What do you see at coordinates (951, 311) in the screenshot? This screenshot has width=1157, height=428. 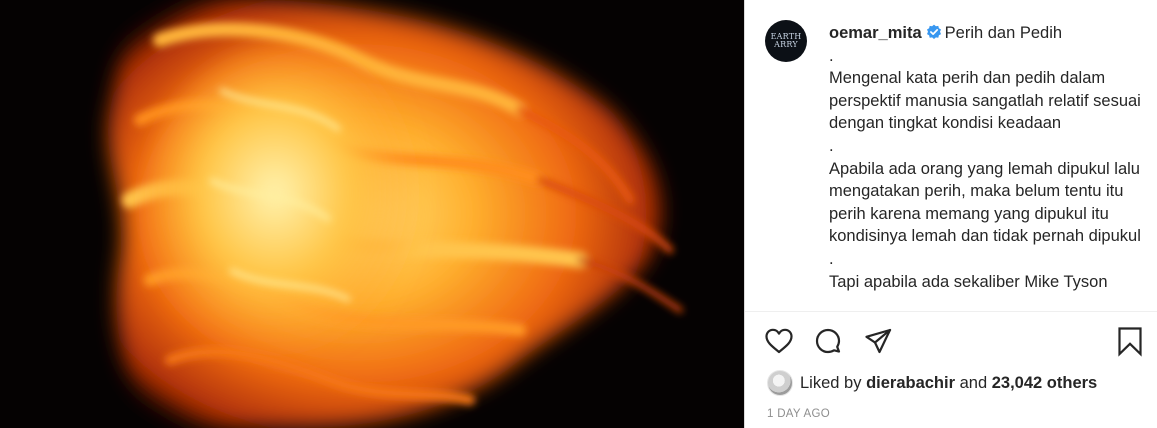 I see `actions-divider` at bounding box center [951, 311].